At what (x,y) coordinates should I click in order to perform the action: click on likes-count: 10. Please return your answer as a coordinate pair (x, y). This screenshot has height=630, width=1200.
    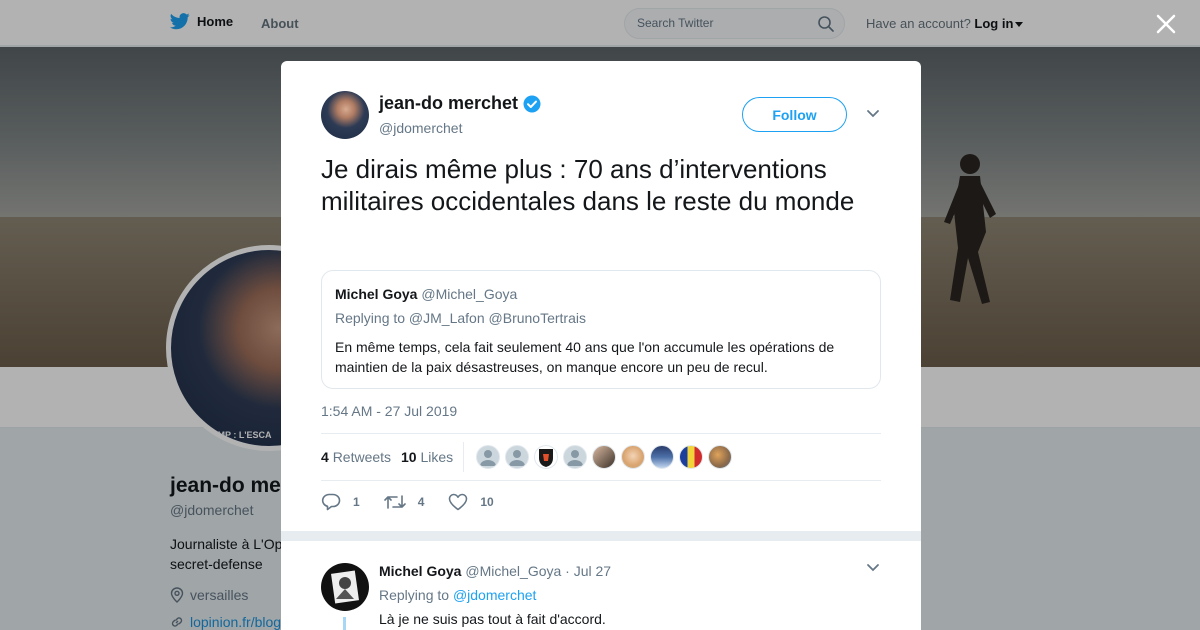
    Looking at the image, I should click on (409, 457).